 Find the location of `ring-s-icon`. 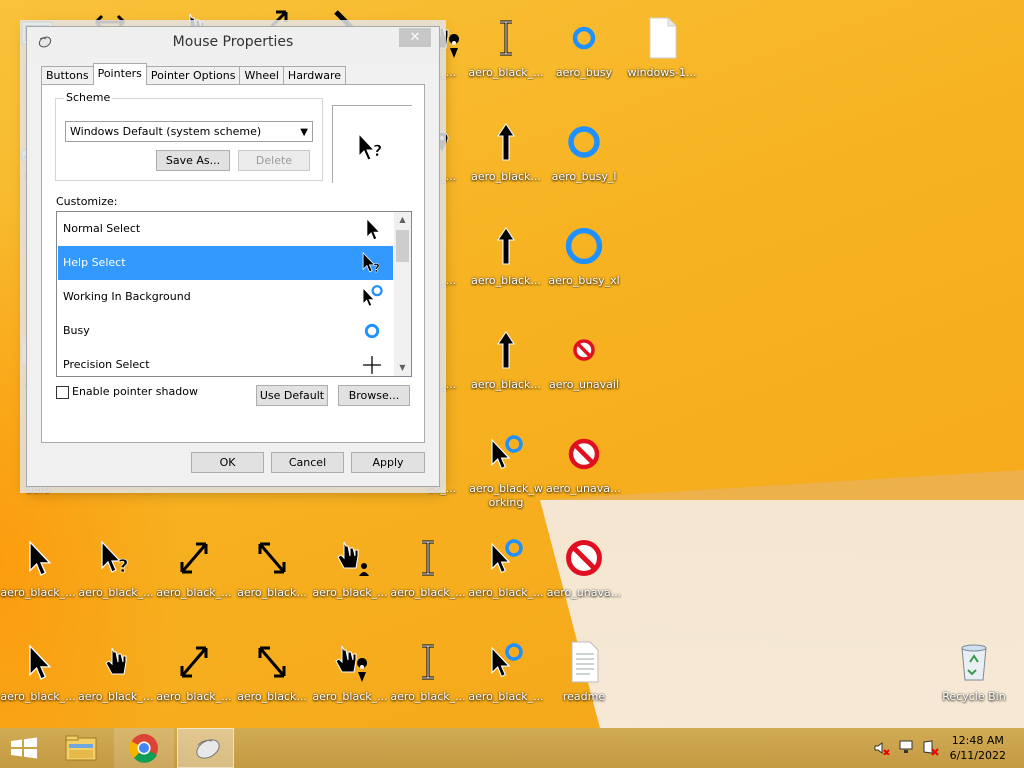

ring-s-icon is located at coordinates (372, 331).